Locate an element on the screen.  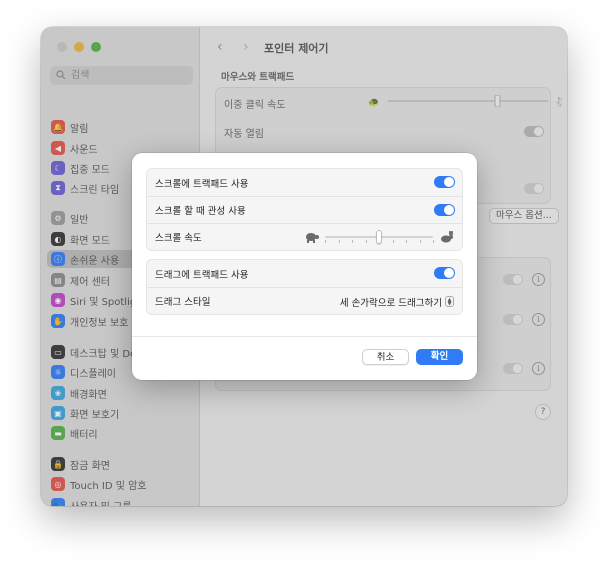
drag-style-label: 드래그 스타일 is located at coordinates (183, 302).